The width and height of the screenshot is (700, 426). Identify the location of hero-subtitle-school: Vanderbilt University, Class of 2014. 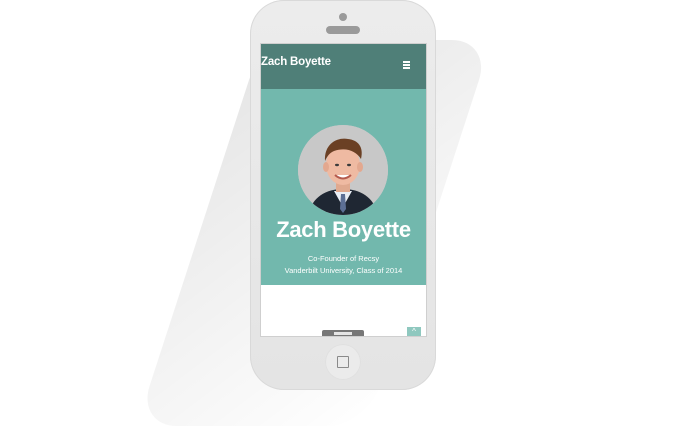
(343, 270).